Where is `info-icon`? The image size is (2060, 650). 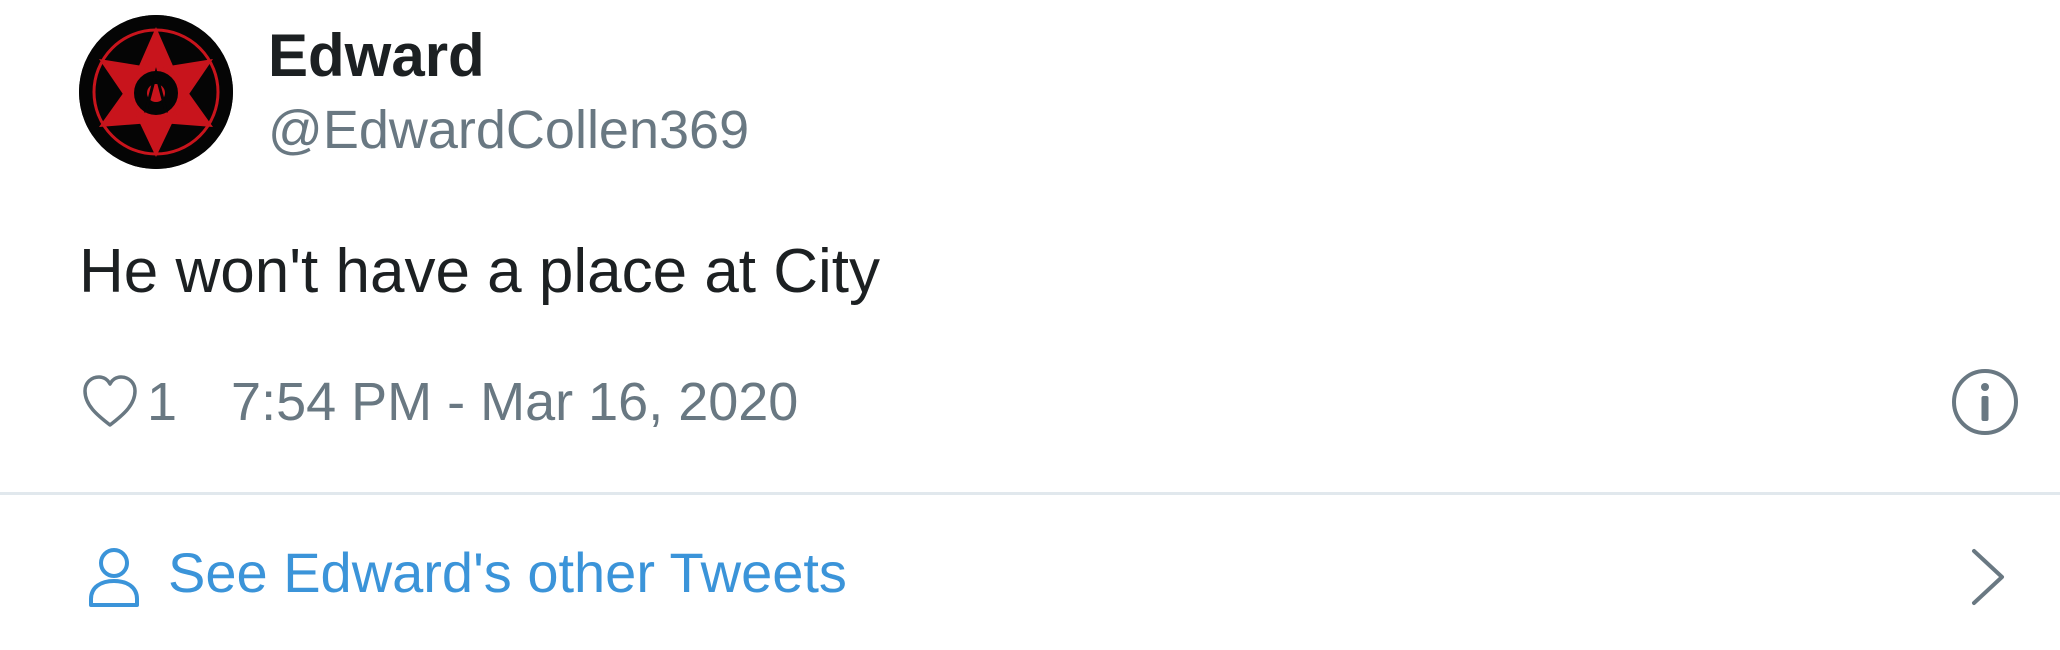 info-icon is located at coordinates (1985, 402).